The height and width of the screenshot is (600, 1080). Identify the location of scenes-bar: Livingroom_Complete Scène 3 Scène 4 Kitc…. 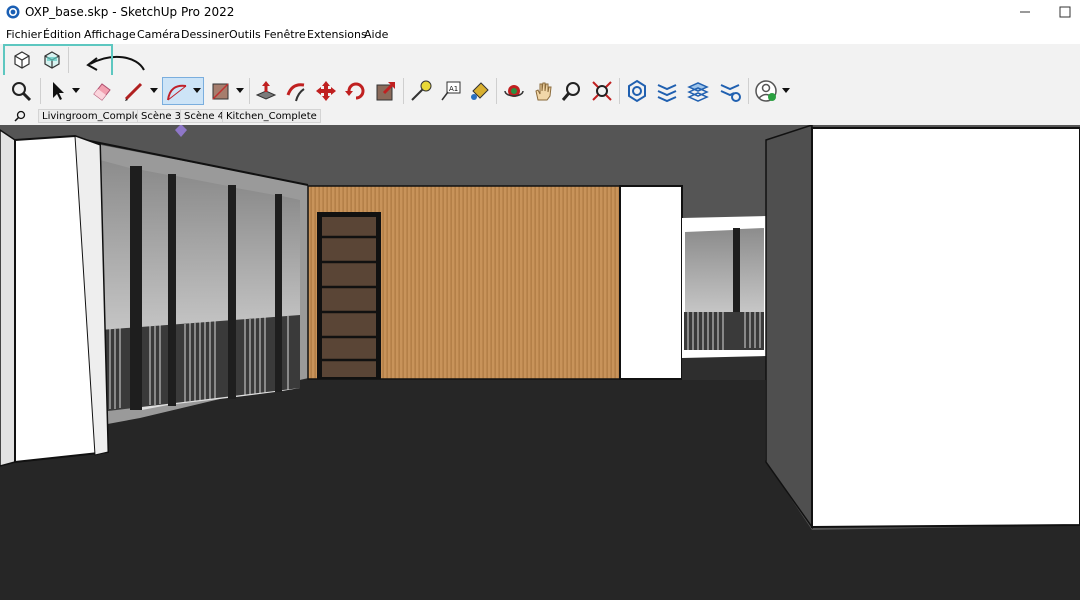
(540, 116).